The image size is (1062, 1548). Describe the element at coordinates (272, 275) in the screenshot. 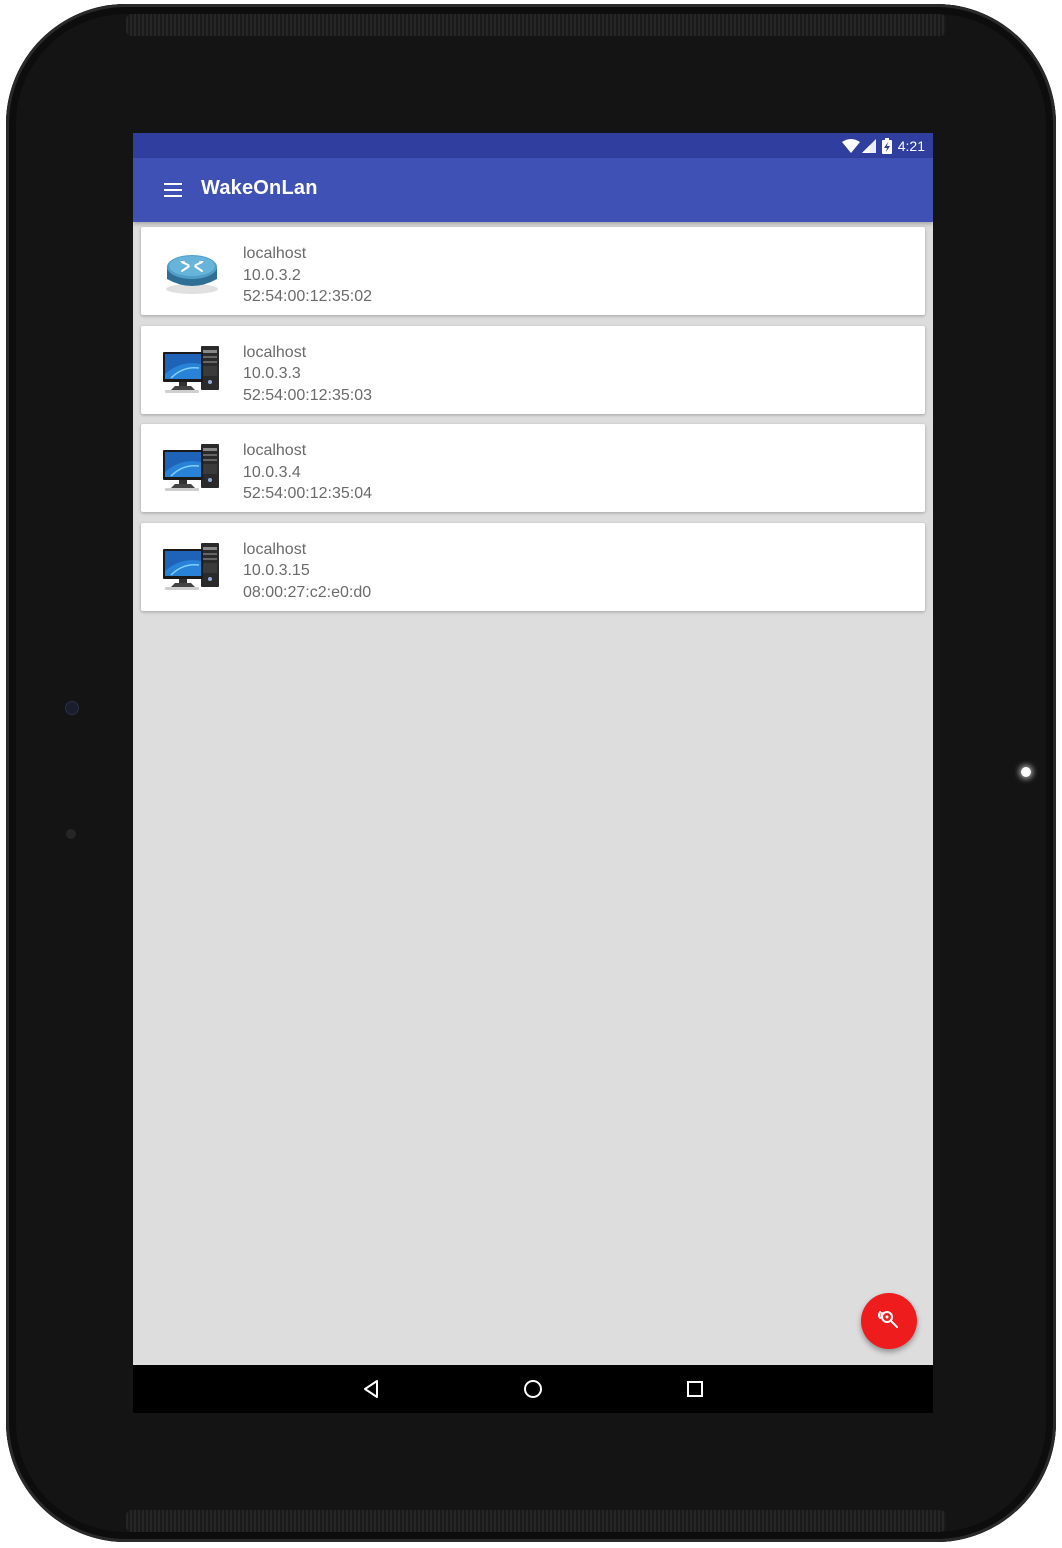

I see `device-ip: 10.0.3.2` at that location.